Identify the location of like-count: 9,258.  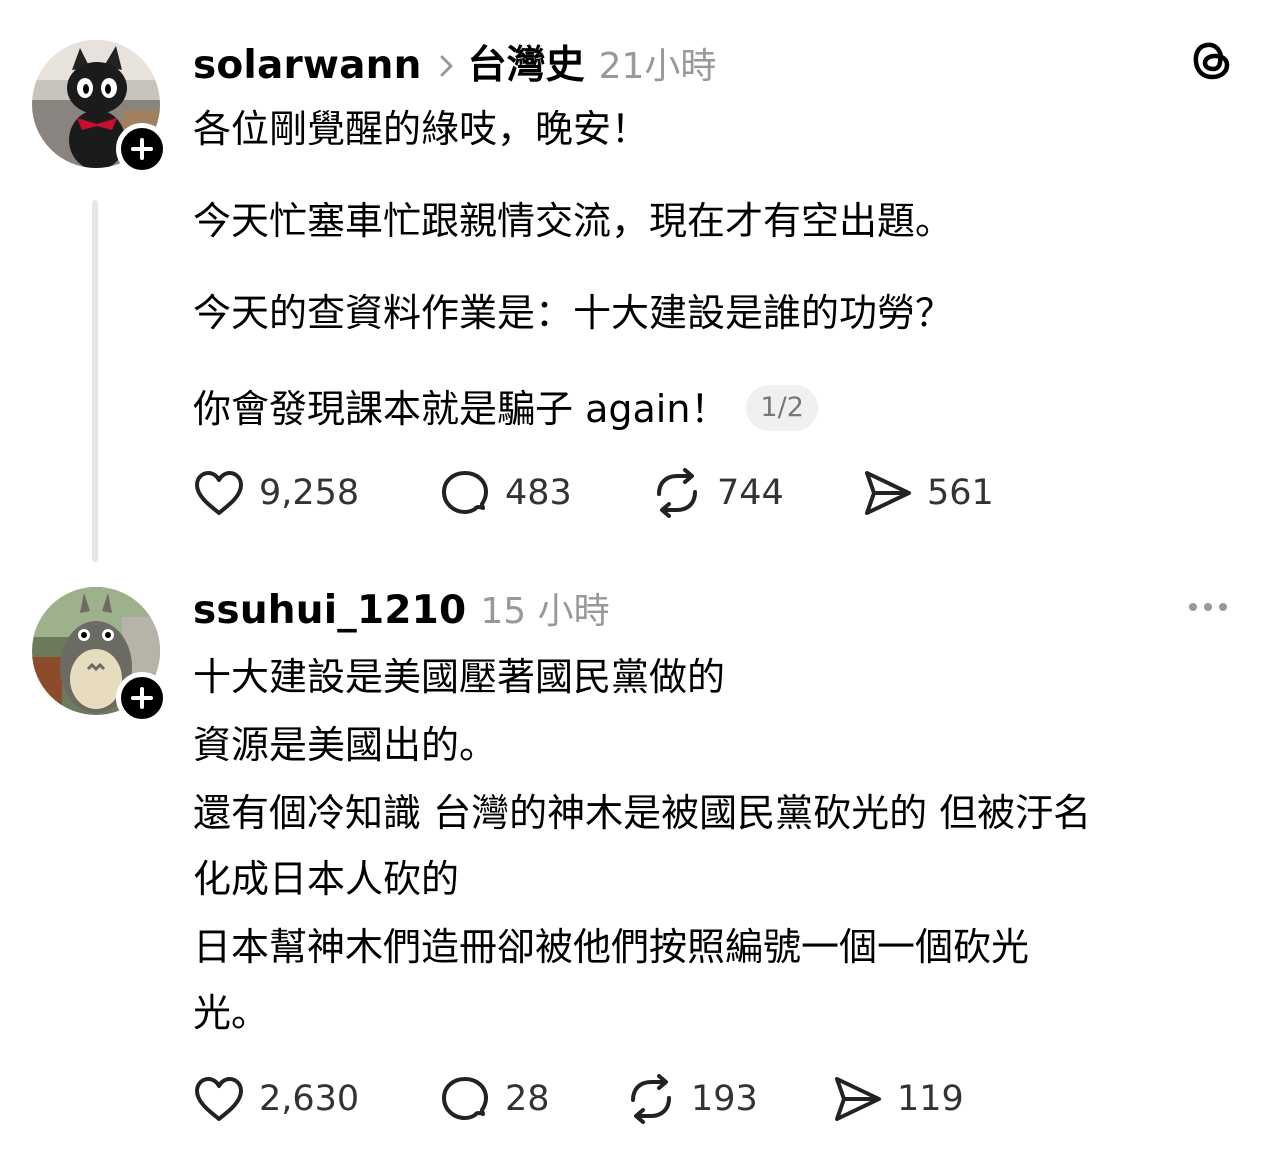
(309, 493).